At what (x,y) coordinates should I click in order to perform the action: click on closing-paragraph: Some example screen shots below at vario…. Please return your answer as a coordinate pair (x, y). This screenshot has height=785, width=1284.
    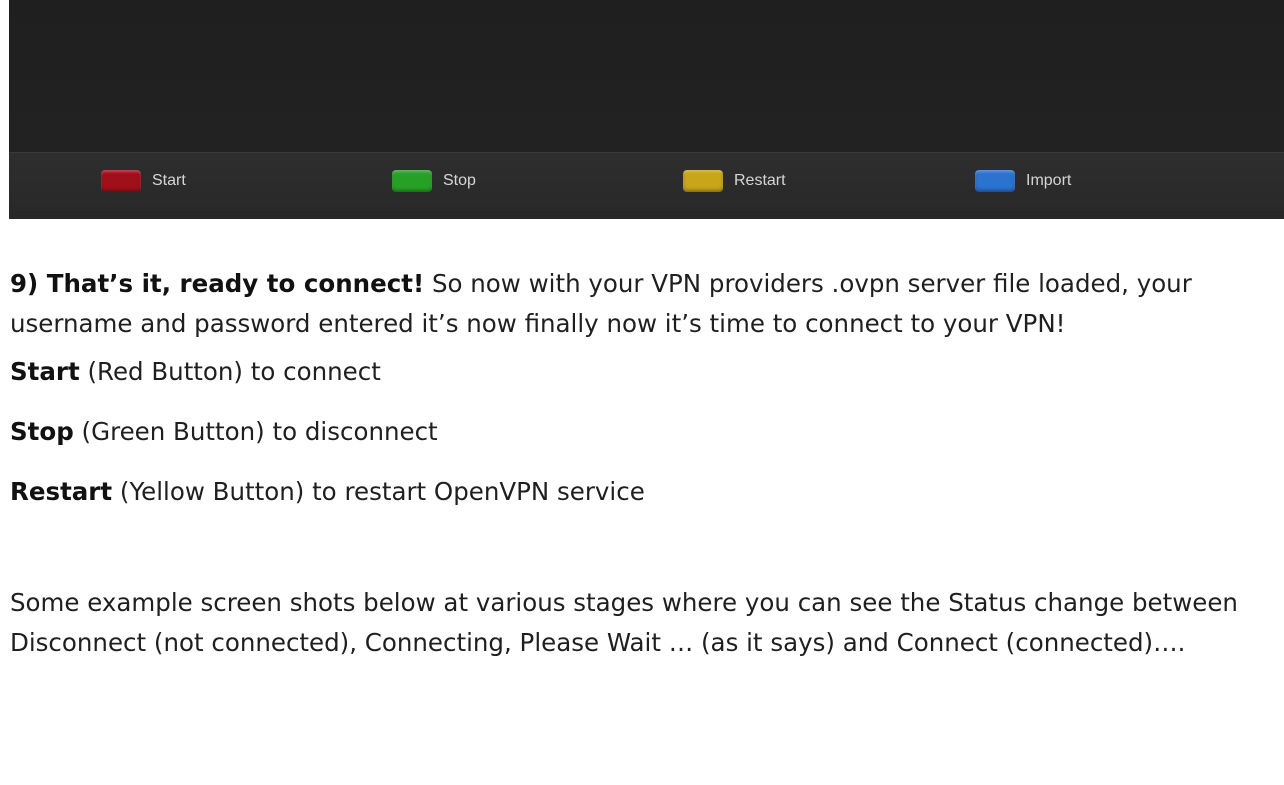
    Looking at the image, I should click on (624, 622).